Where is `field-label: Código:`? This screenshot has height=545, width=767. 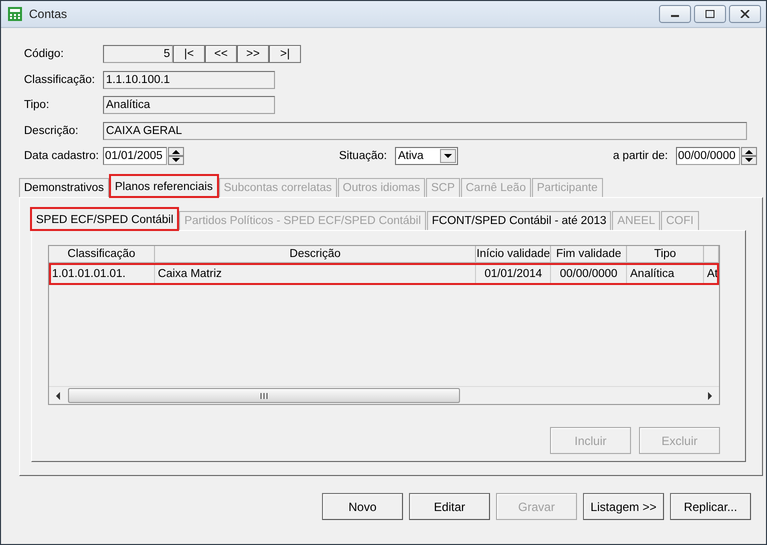
field-label: Código: is located at coordinates (44, 54).